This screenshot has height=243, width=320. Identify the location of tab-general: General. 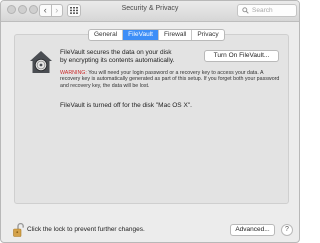
(105, 35).